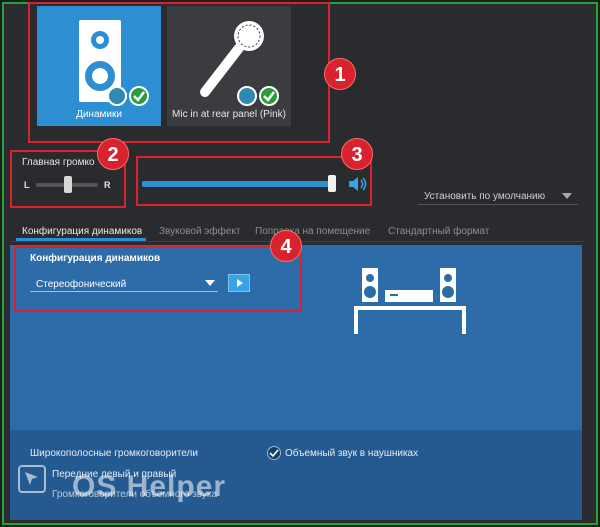 This screenshot has width=600, height=527. I want to click on callout-number-1: 1, so click(340, 74).